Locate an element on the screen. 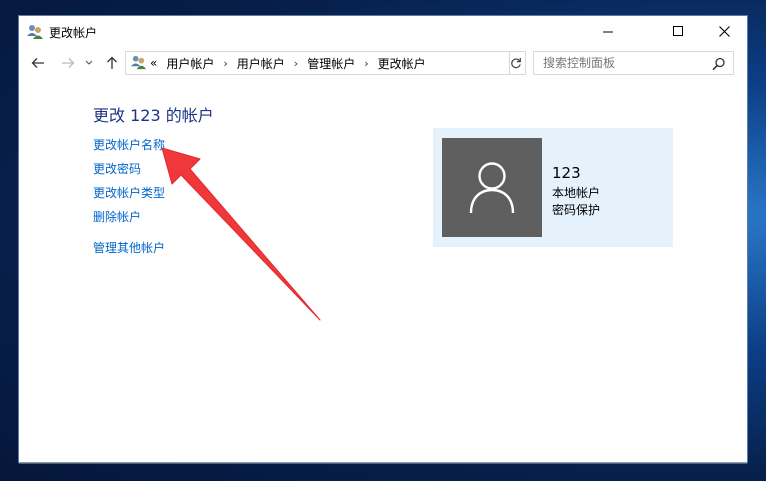 This screenshot has height=481, width=766. arrow-up-icon is located at coordinates (112, 62).